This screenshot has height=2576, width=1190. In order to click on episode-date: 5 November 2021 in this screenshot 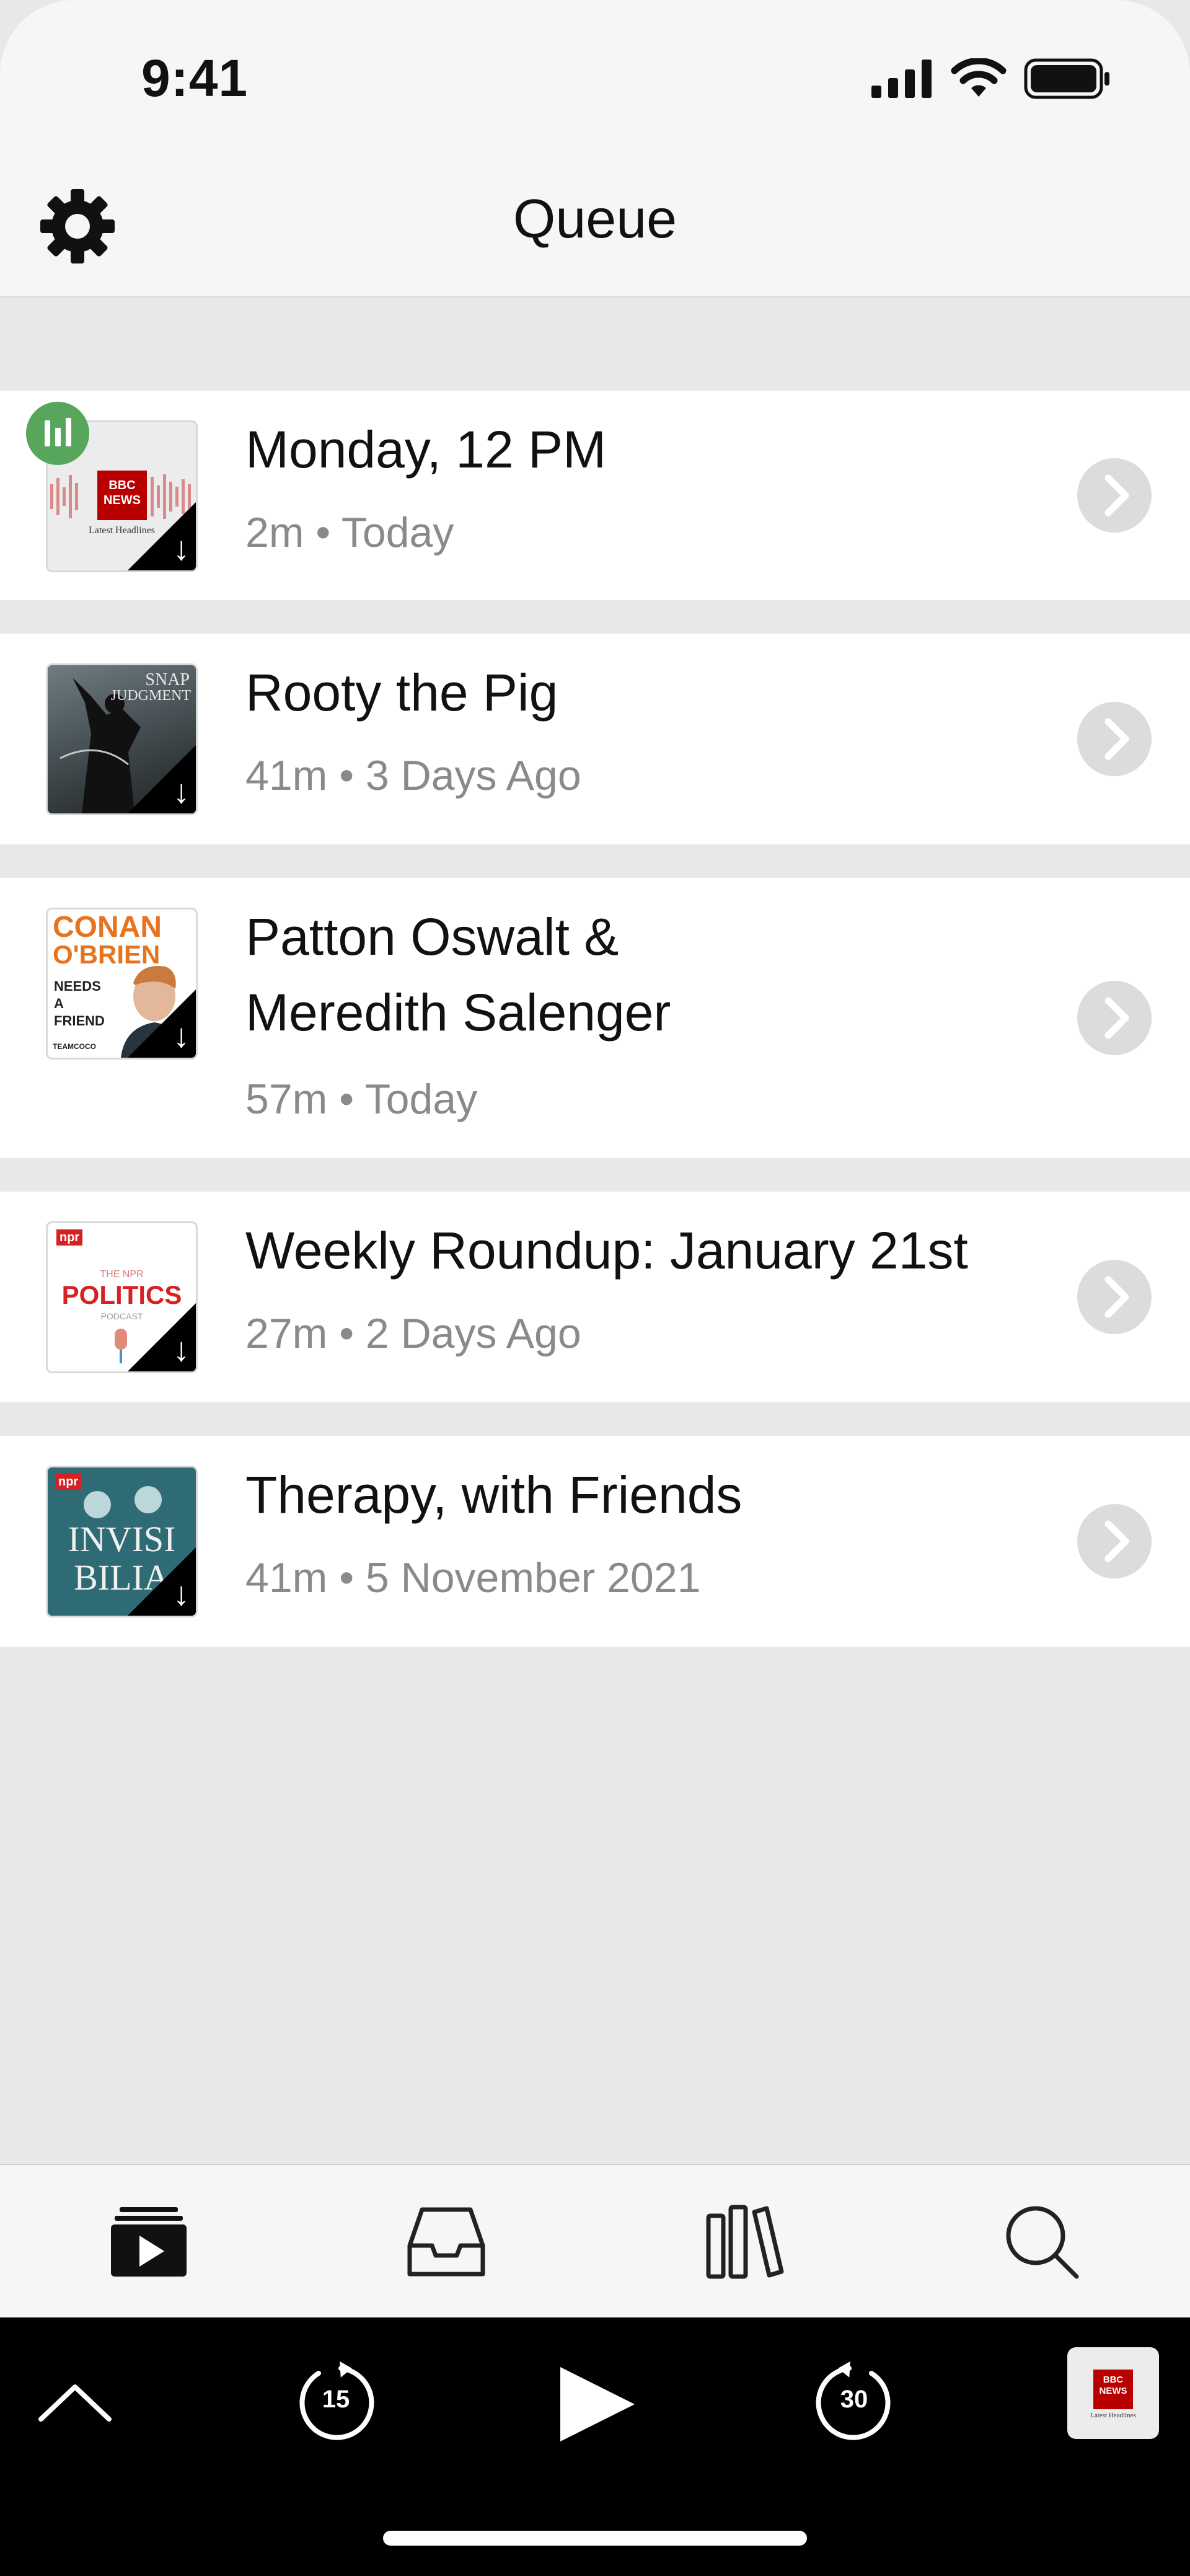, I will do `click(533, 1577)`.